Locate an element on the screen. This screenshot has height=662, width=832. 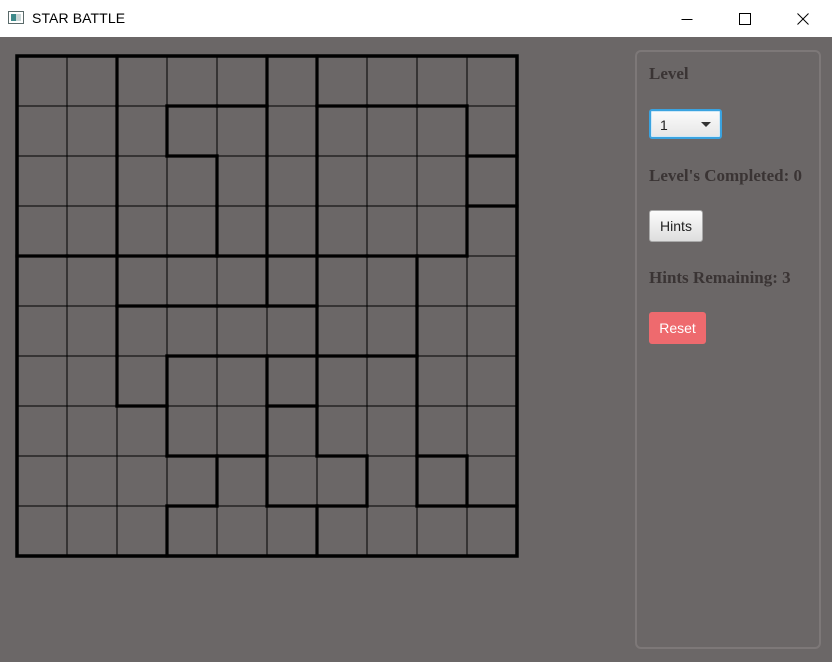
level-select: 1 is located at coordinates (685, 124).